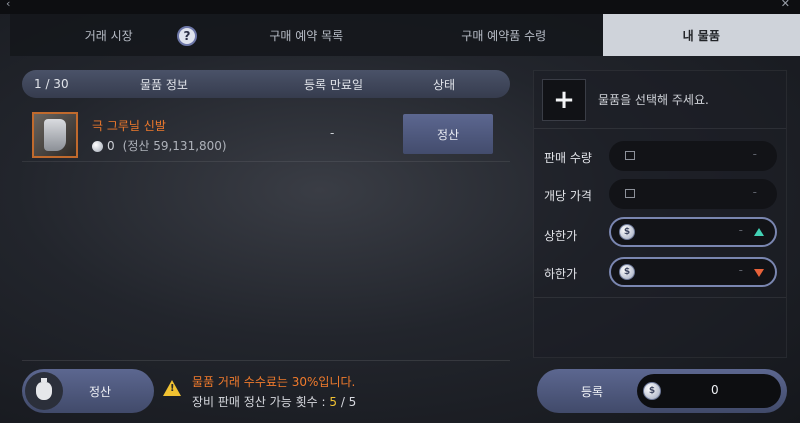 The width and height of the screenshot is (800, 423). Describe the element at coordinates (333, 402) in the screenshot. I see `settle-limit-current: 5` at that location.